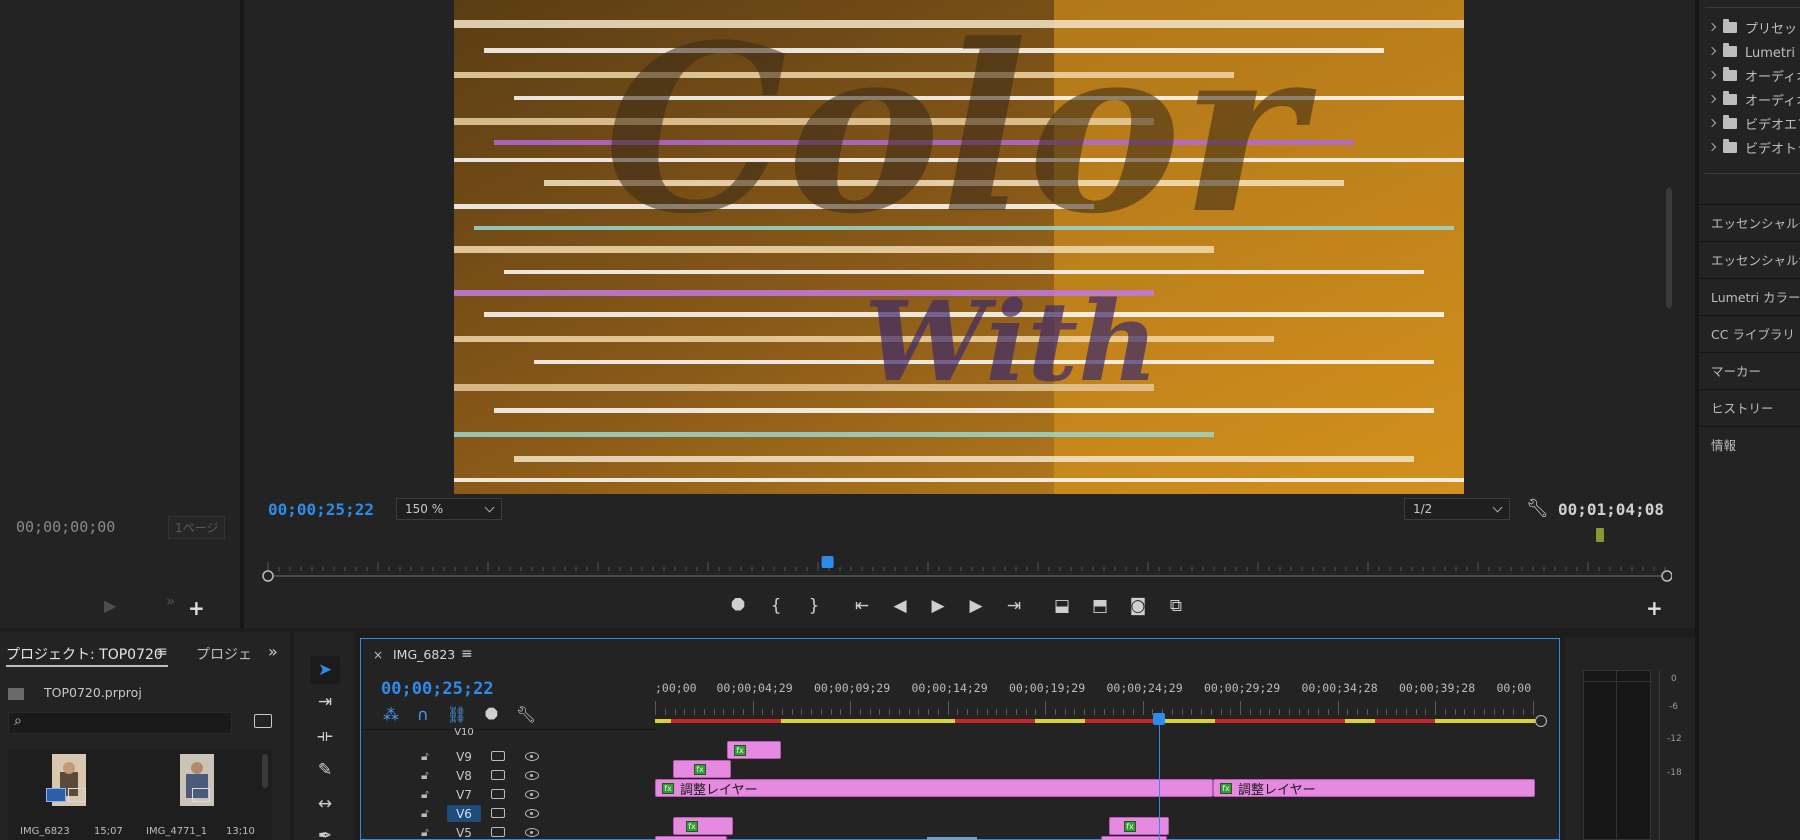 The width and height of the screenshot is (1800, 840). Describe the element at coordinates (1749, 259) in the screenshot. I see `panel-item: エッセンシャルサウンド` at that location.